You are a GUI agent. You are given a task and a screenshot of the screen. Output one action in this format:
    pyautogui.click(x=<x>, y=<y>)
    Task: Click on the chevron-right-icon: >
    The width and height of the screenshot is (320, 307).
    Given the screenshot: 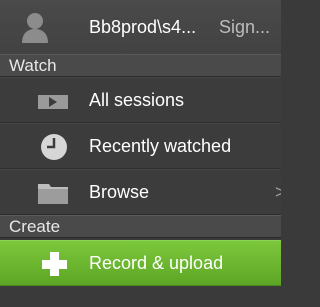 What is the action you would take?
    pyautogui.click(x=278, y=192)
    